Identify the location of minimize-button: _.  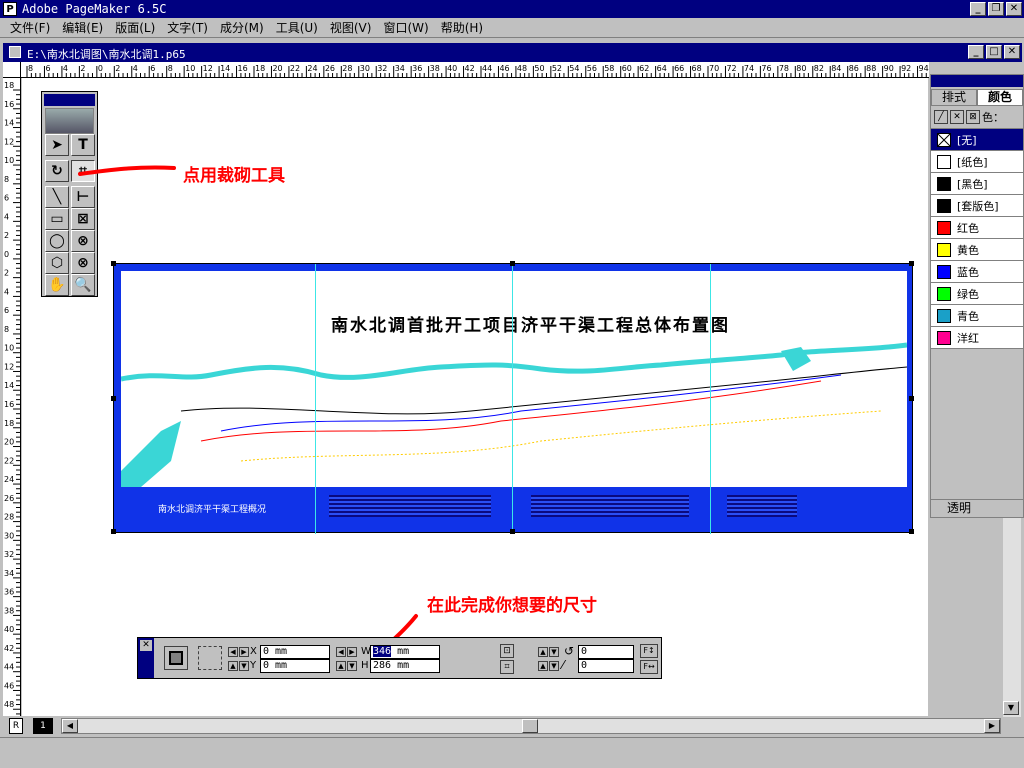
(978, 9).